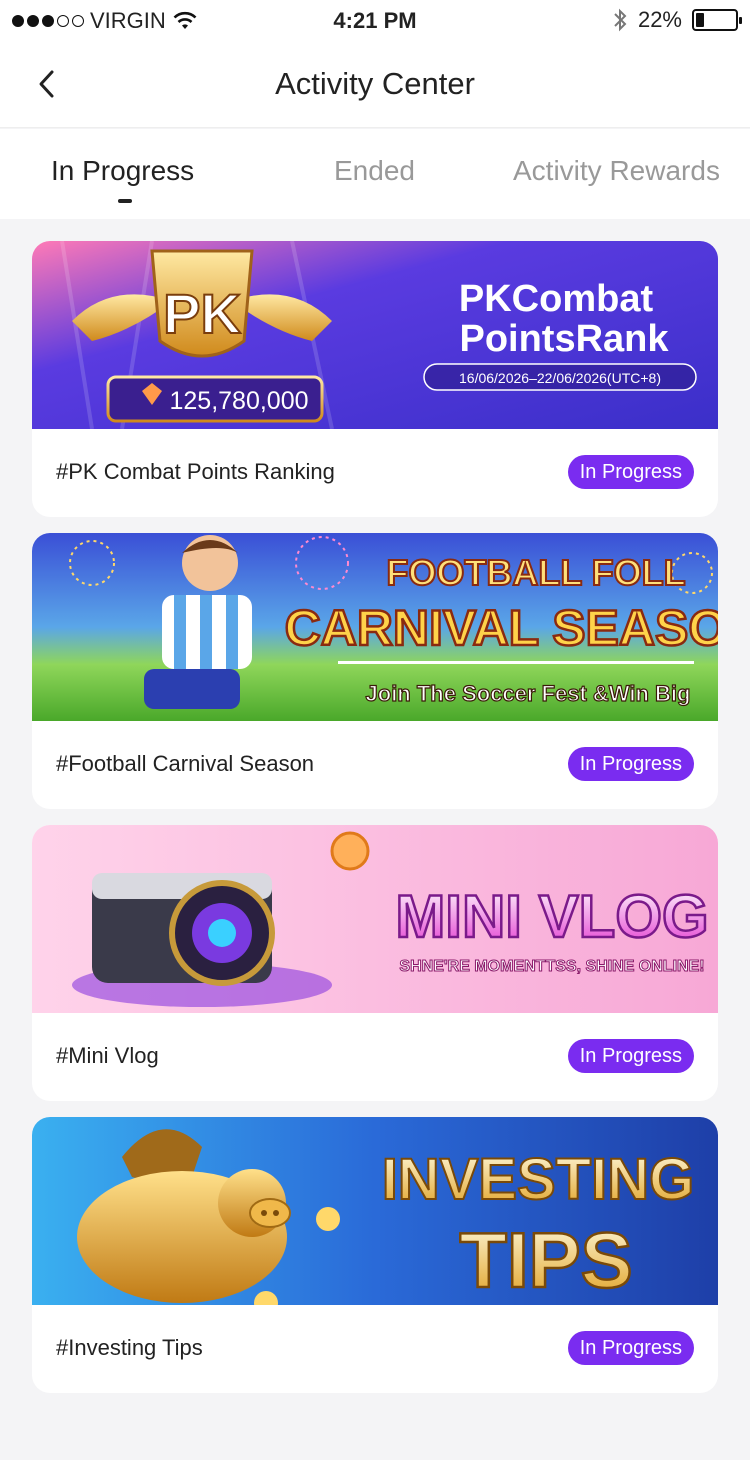  Describe the element at coordinates (375, 1211) in the screenshot. I see `investing-tips-banner: INVESTING TIPS` at that location.